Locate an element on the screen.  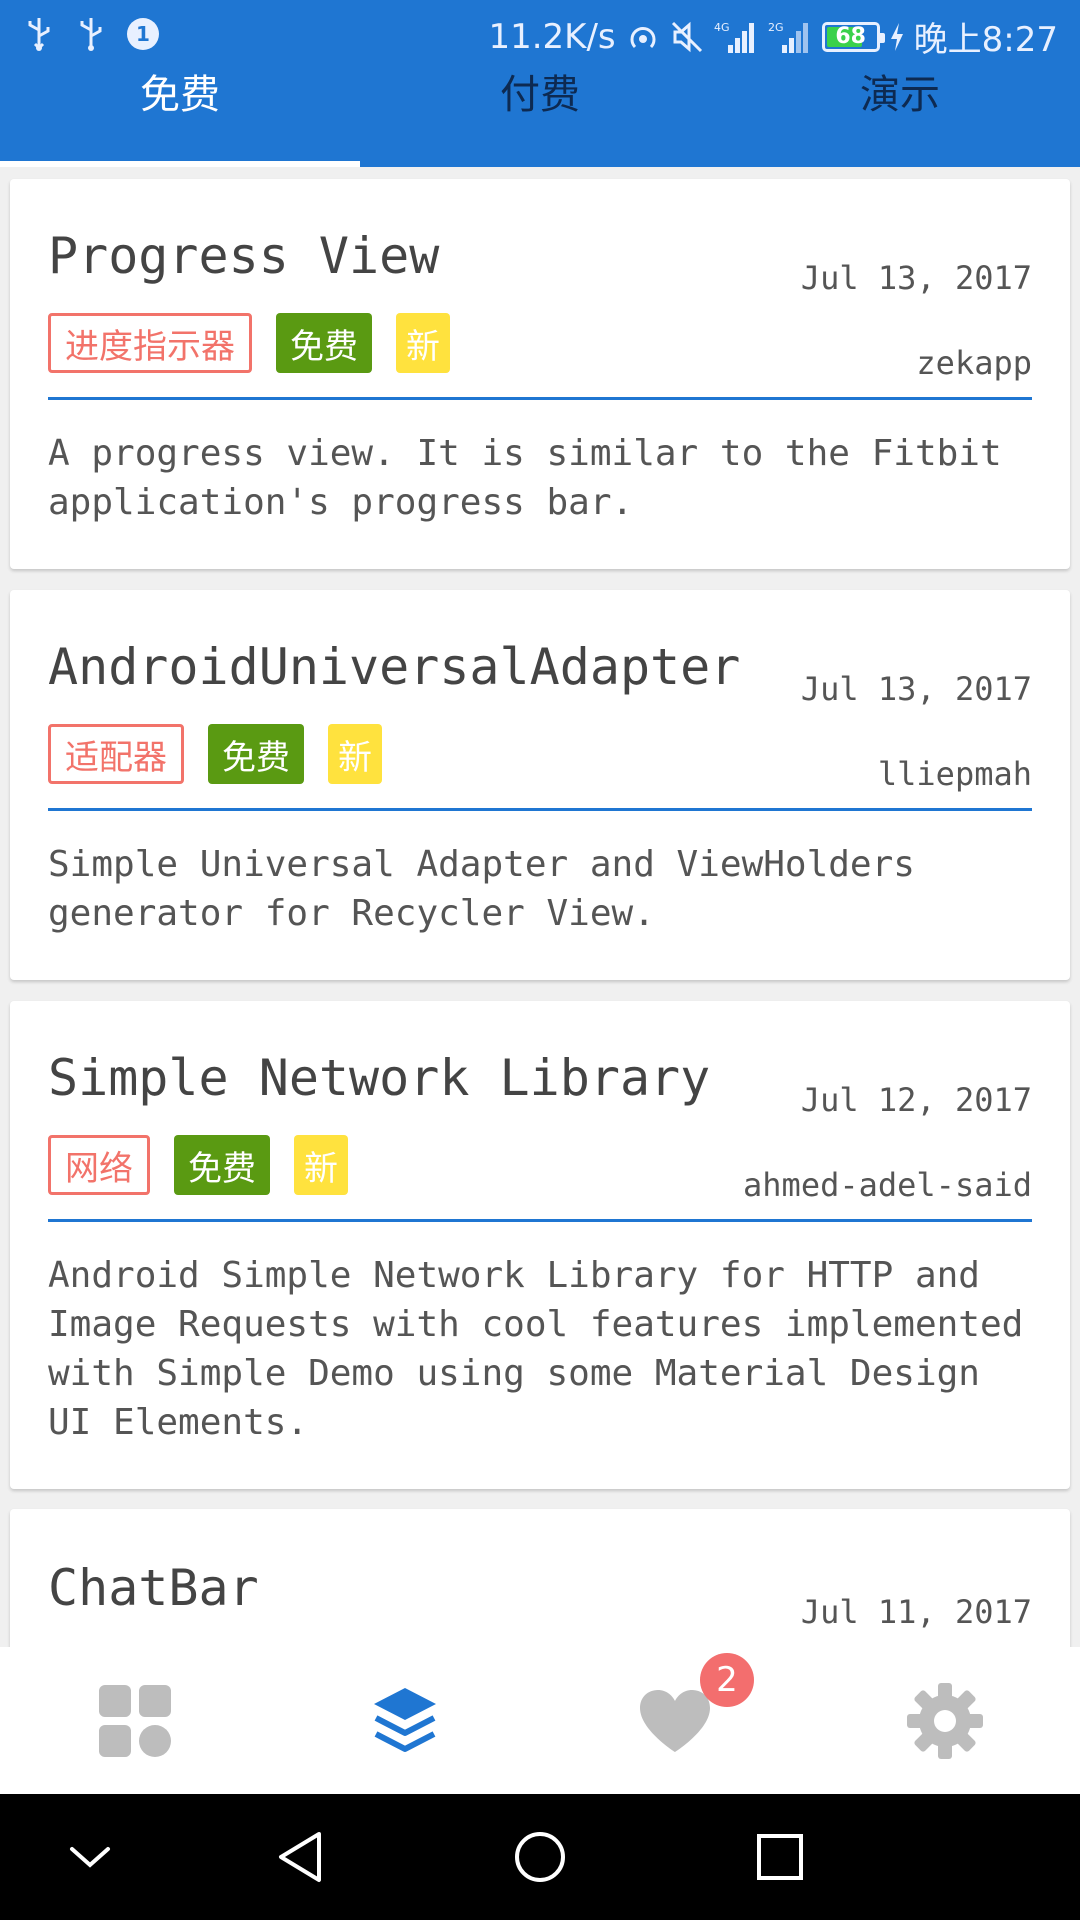
back-icon is located at coordinates (300, 1857).